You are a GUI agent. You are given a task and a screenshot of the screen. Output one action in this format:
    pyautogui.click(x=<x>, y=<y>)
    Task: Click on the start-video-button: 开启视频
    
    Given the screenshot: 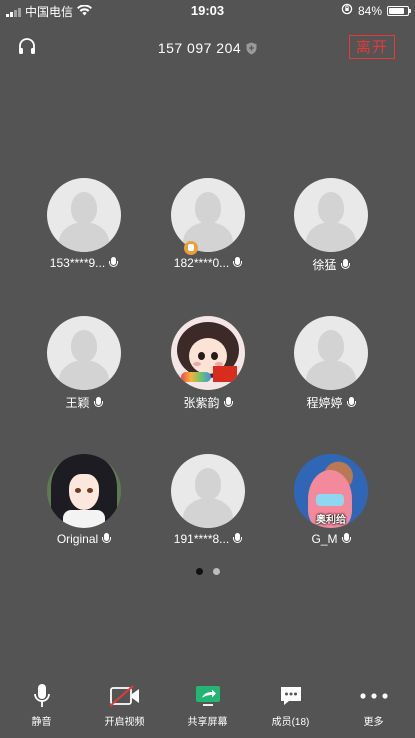 What is the action you would take?
    pyautogui.click(x=124, y=710)
    